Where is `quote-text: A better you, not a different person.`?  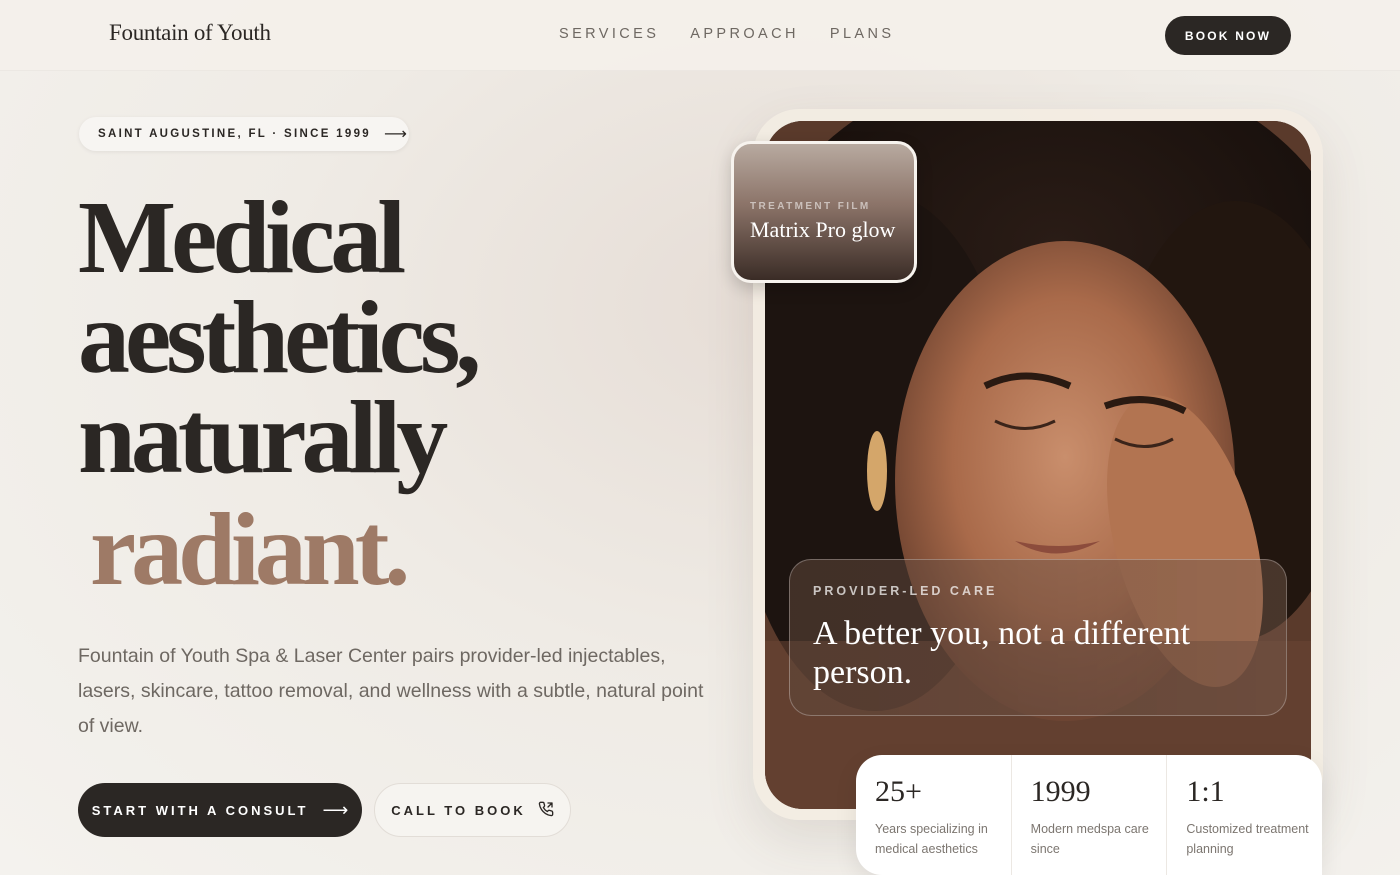 quote-text: A better you, not a different person. is located at coordinates (1002, 653).